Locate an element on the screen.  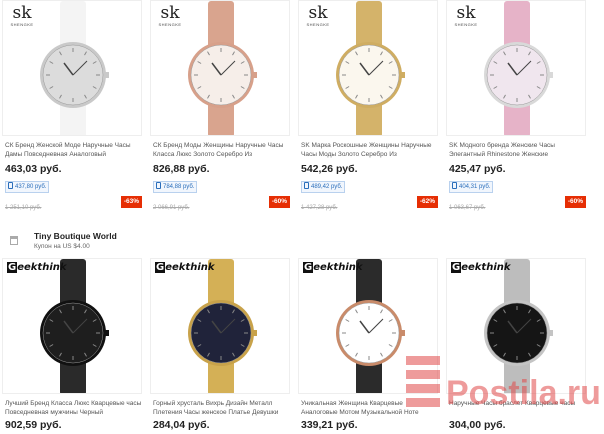
mobile-price: 784,88 руб. is located at coordinates (175, 187).